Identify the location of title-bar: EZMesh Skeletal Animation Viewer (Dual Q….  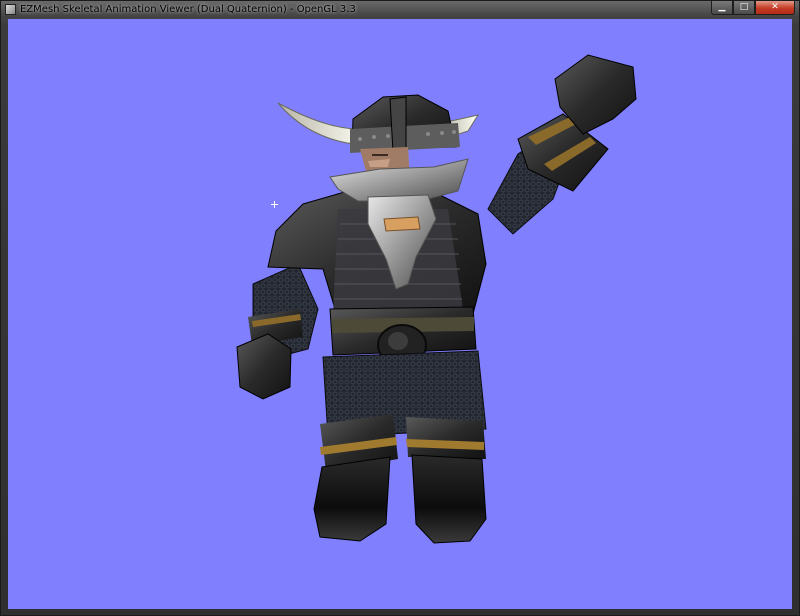
(400, 9).